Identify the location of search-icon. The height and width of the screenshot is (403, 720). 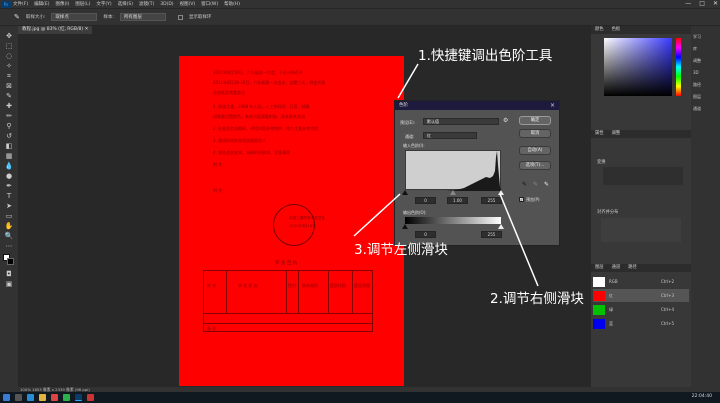
(18, 397).